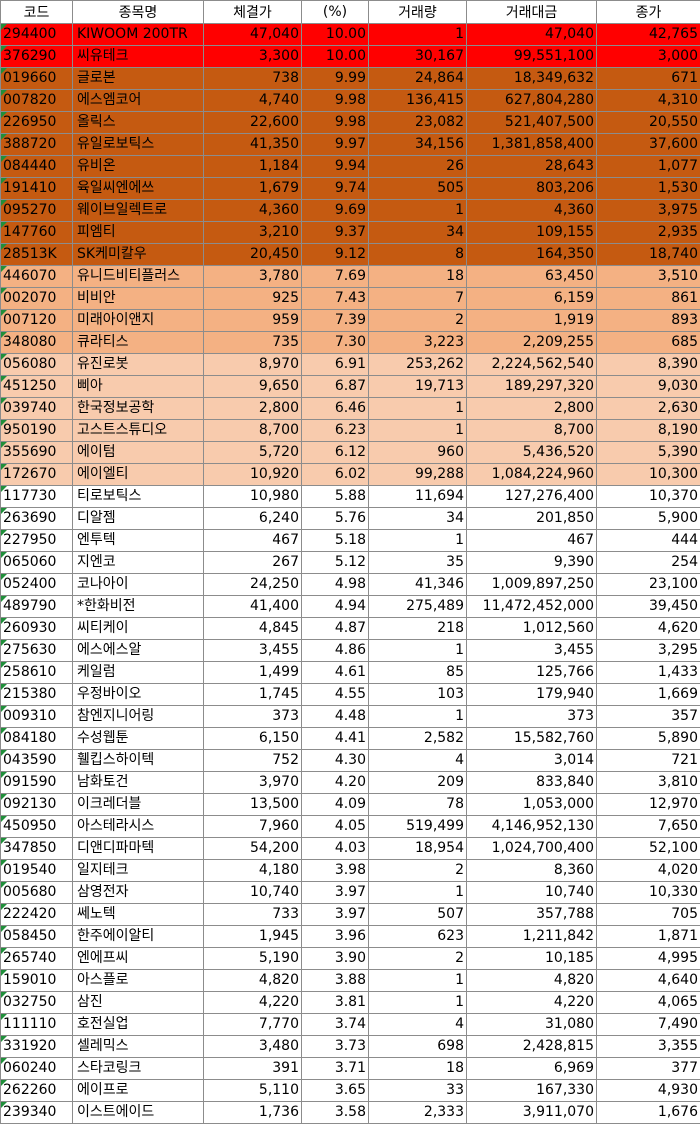 The height and width of the screenshot is (1124, 700). What do you see at coordinates (138, 915) in the screenshot?
I see `cell-name: 쎄노텍` at bounding box center [138, 915].